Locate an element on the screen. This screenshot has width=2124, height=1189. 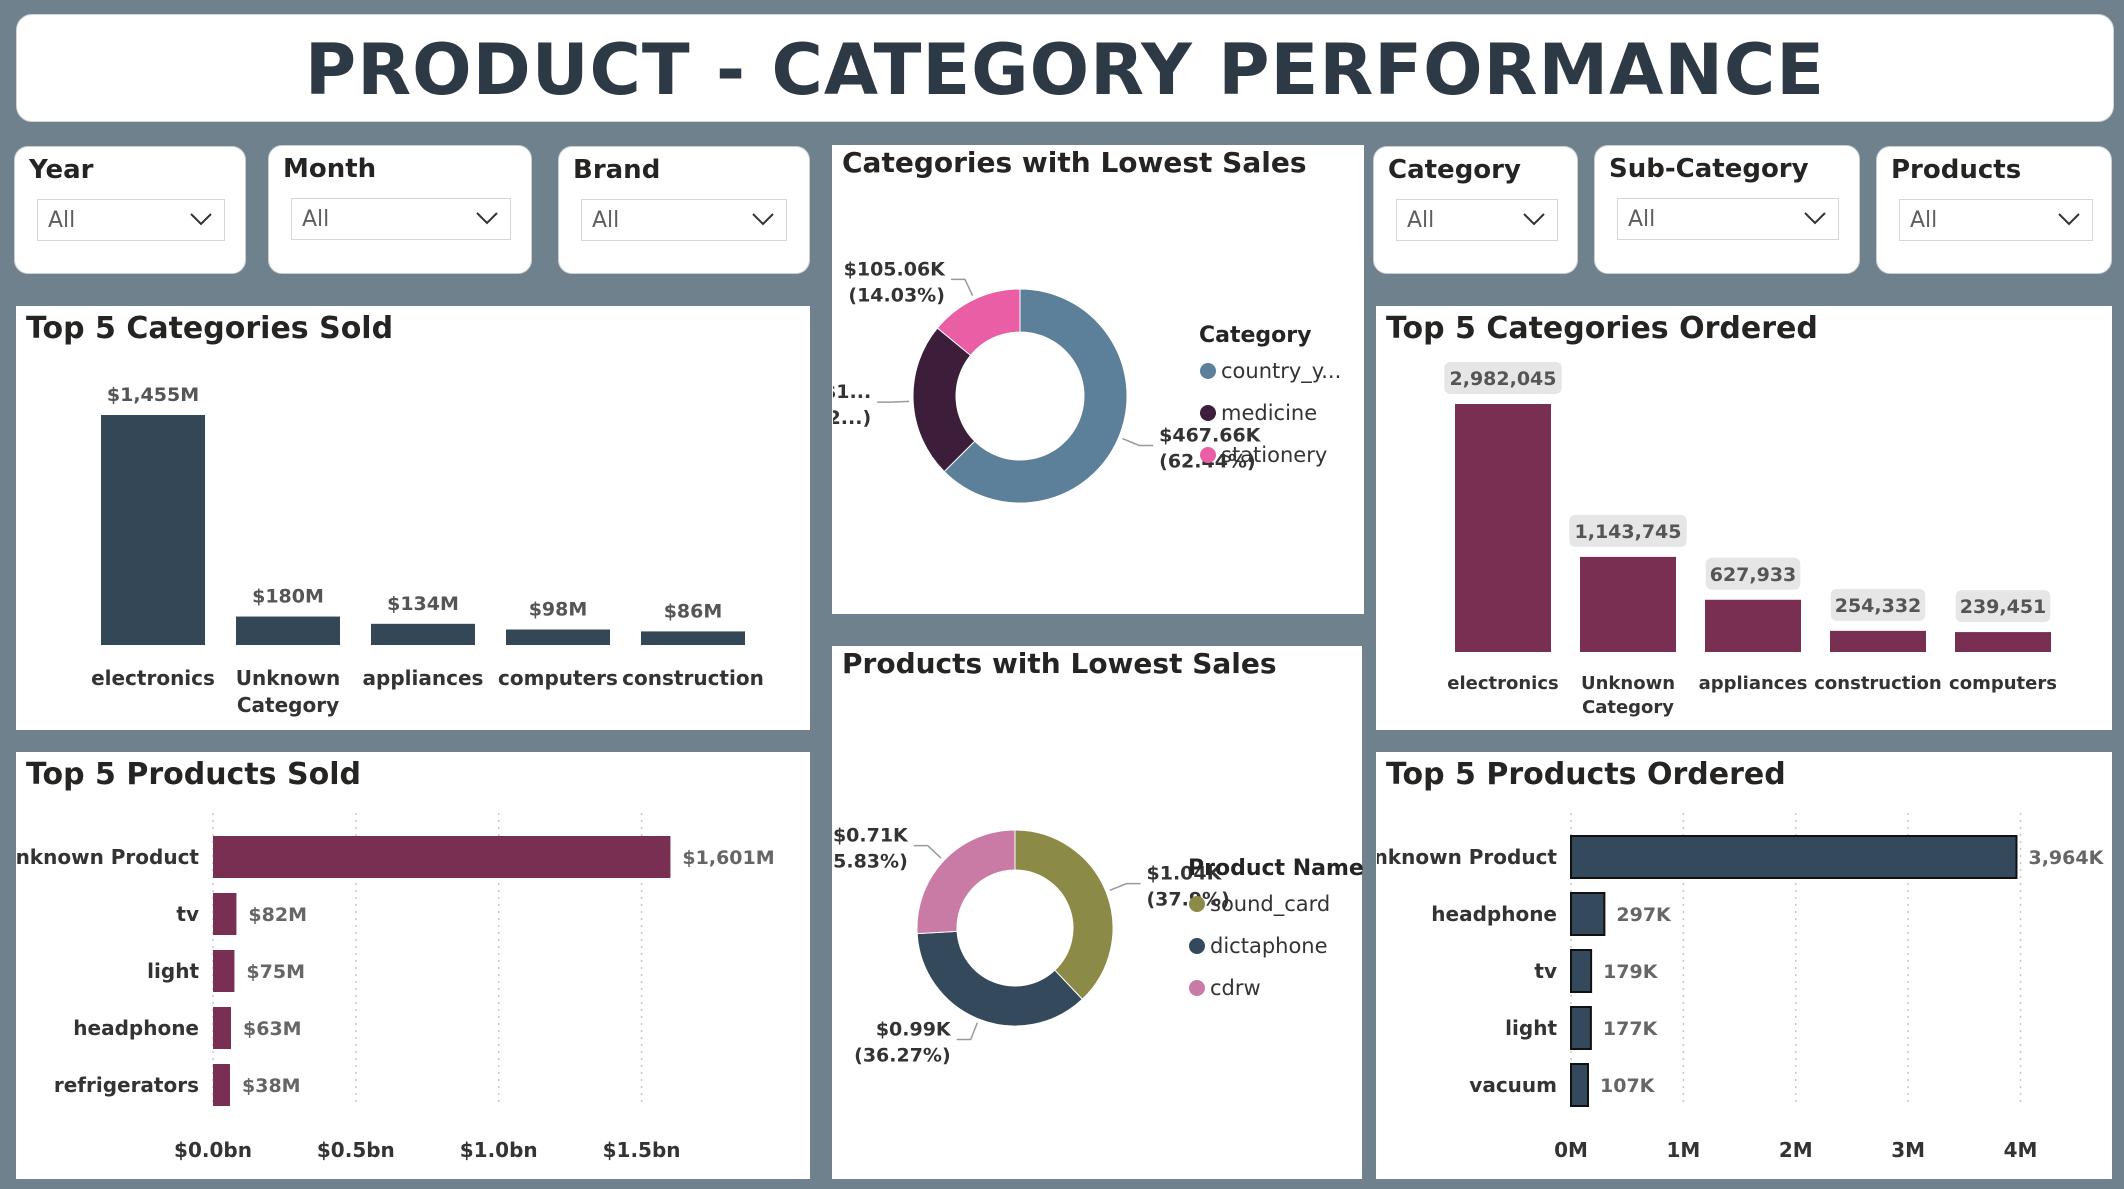
category-label: computers is located at coordinates (2003, 683).